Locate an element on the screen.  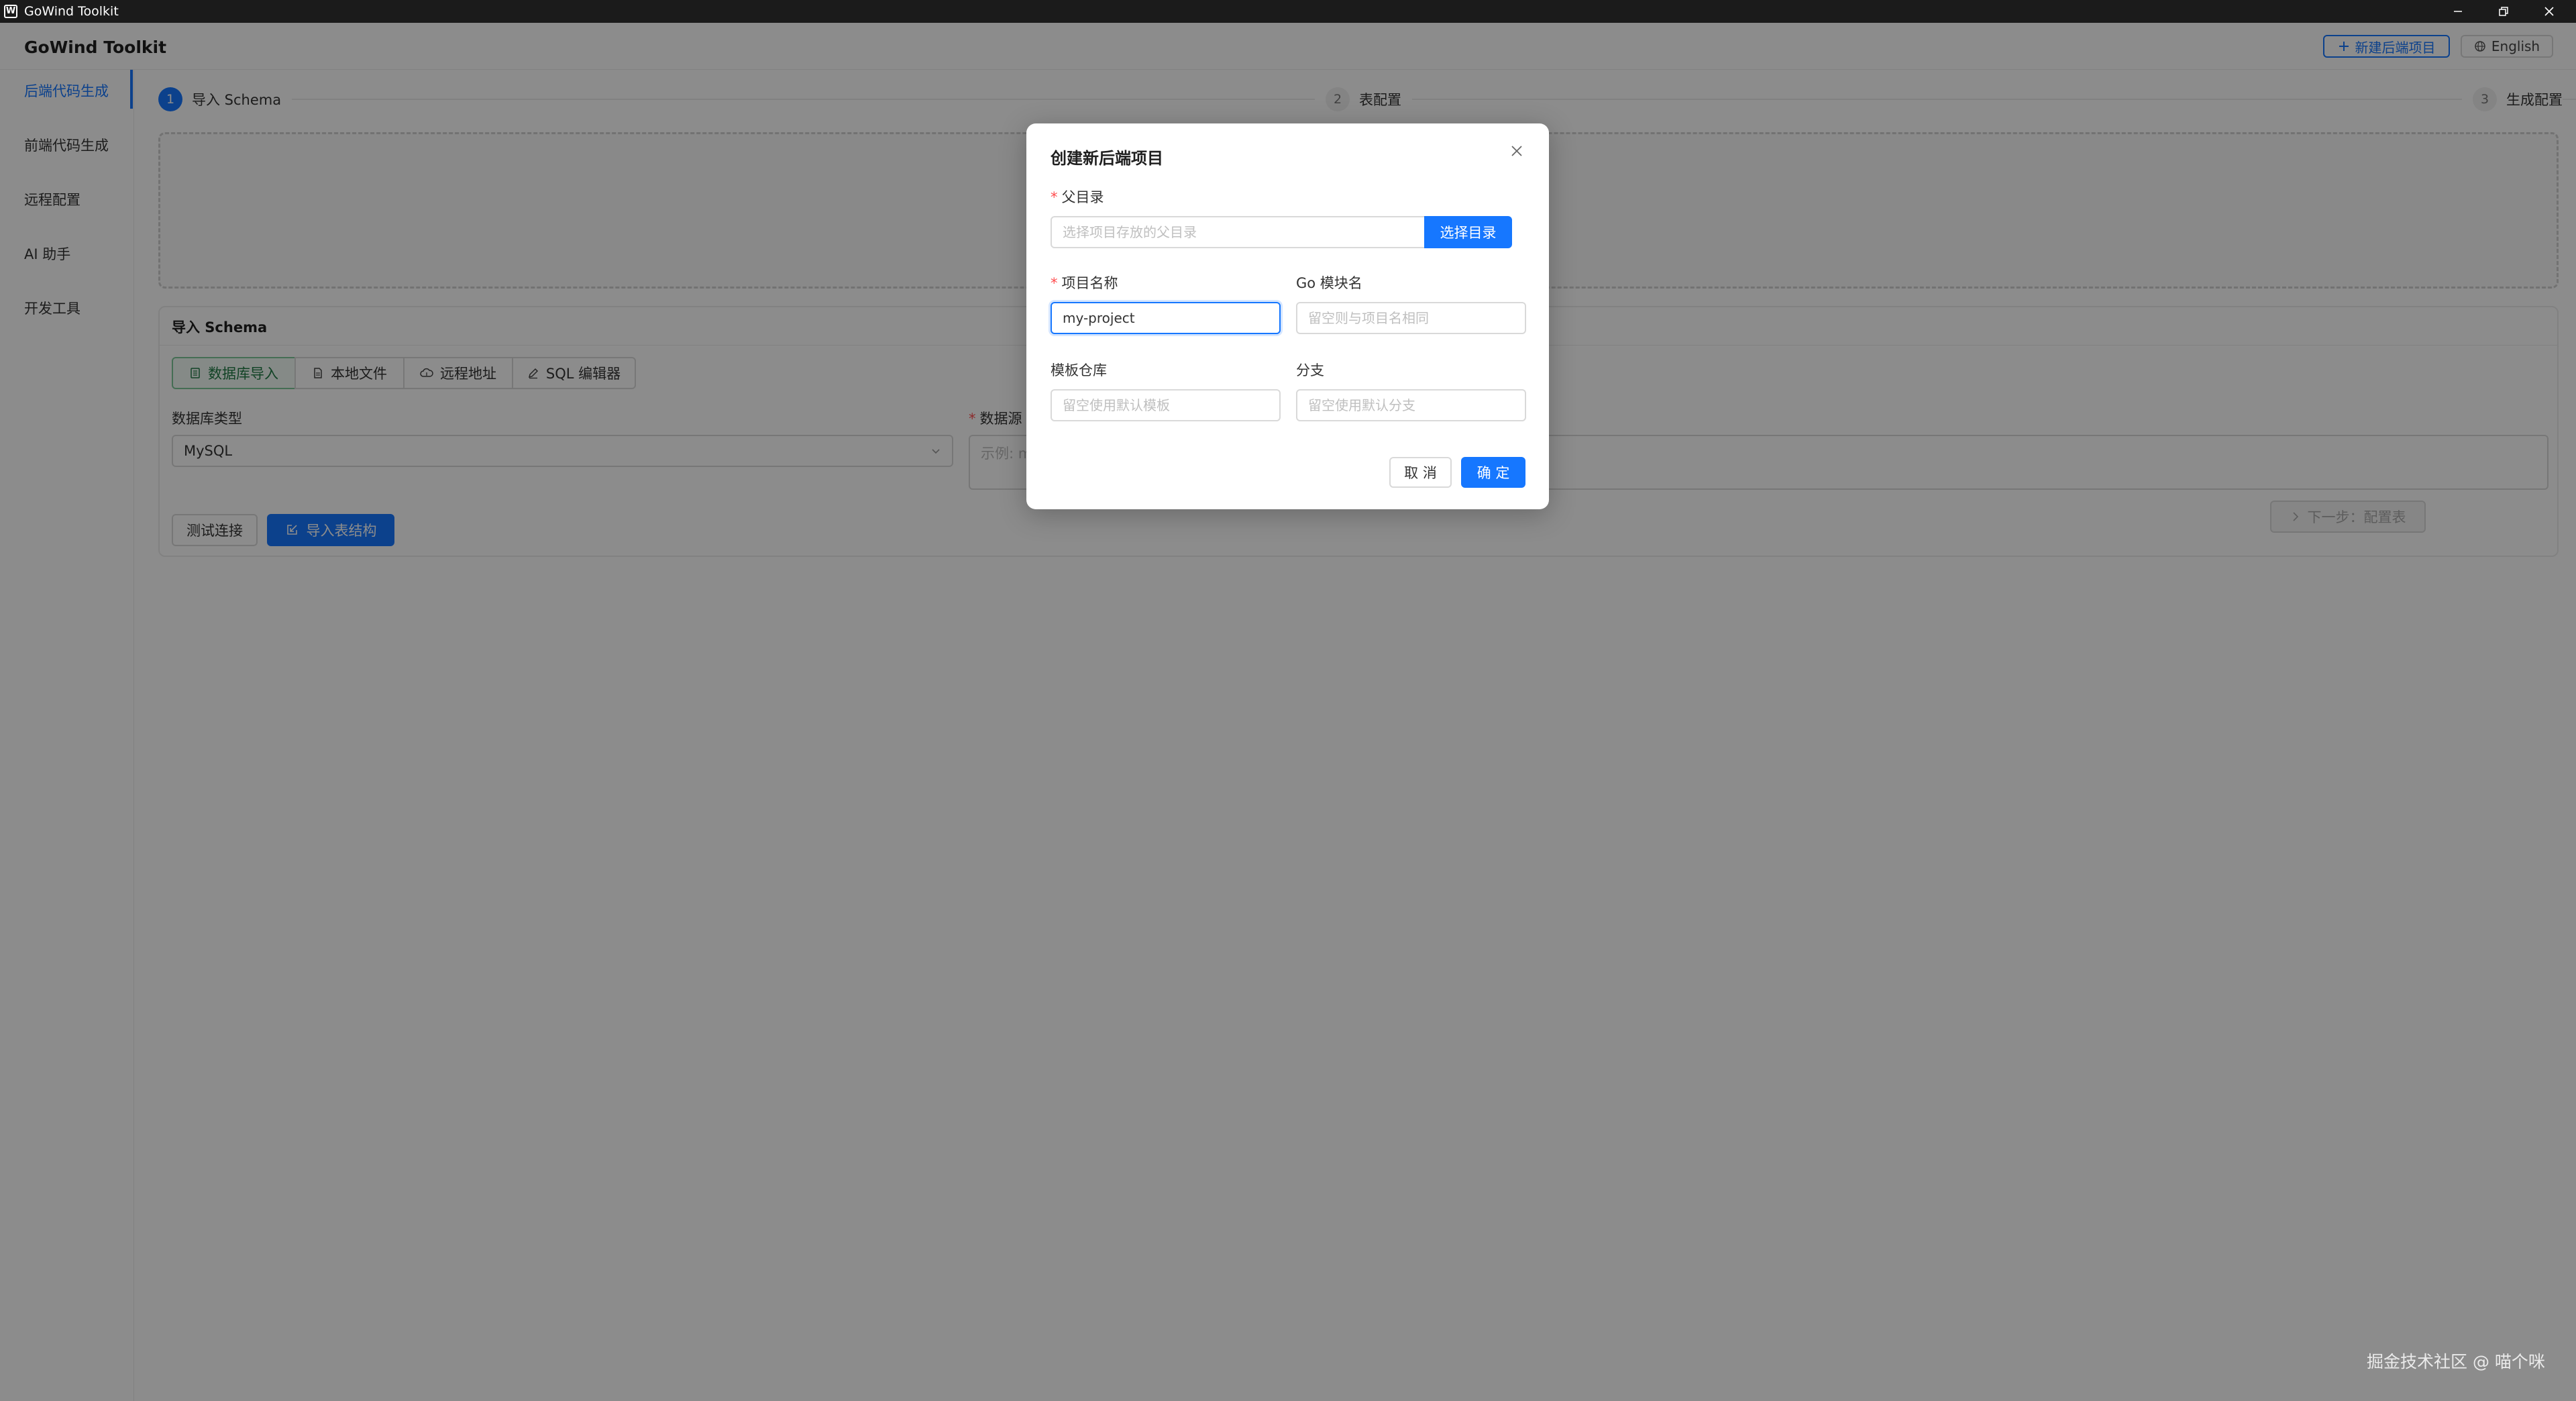
parent-dir-label: * 父目录 is located at coordinates (1077, 197).